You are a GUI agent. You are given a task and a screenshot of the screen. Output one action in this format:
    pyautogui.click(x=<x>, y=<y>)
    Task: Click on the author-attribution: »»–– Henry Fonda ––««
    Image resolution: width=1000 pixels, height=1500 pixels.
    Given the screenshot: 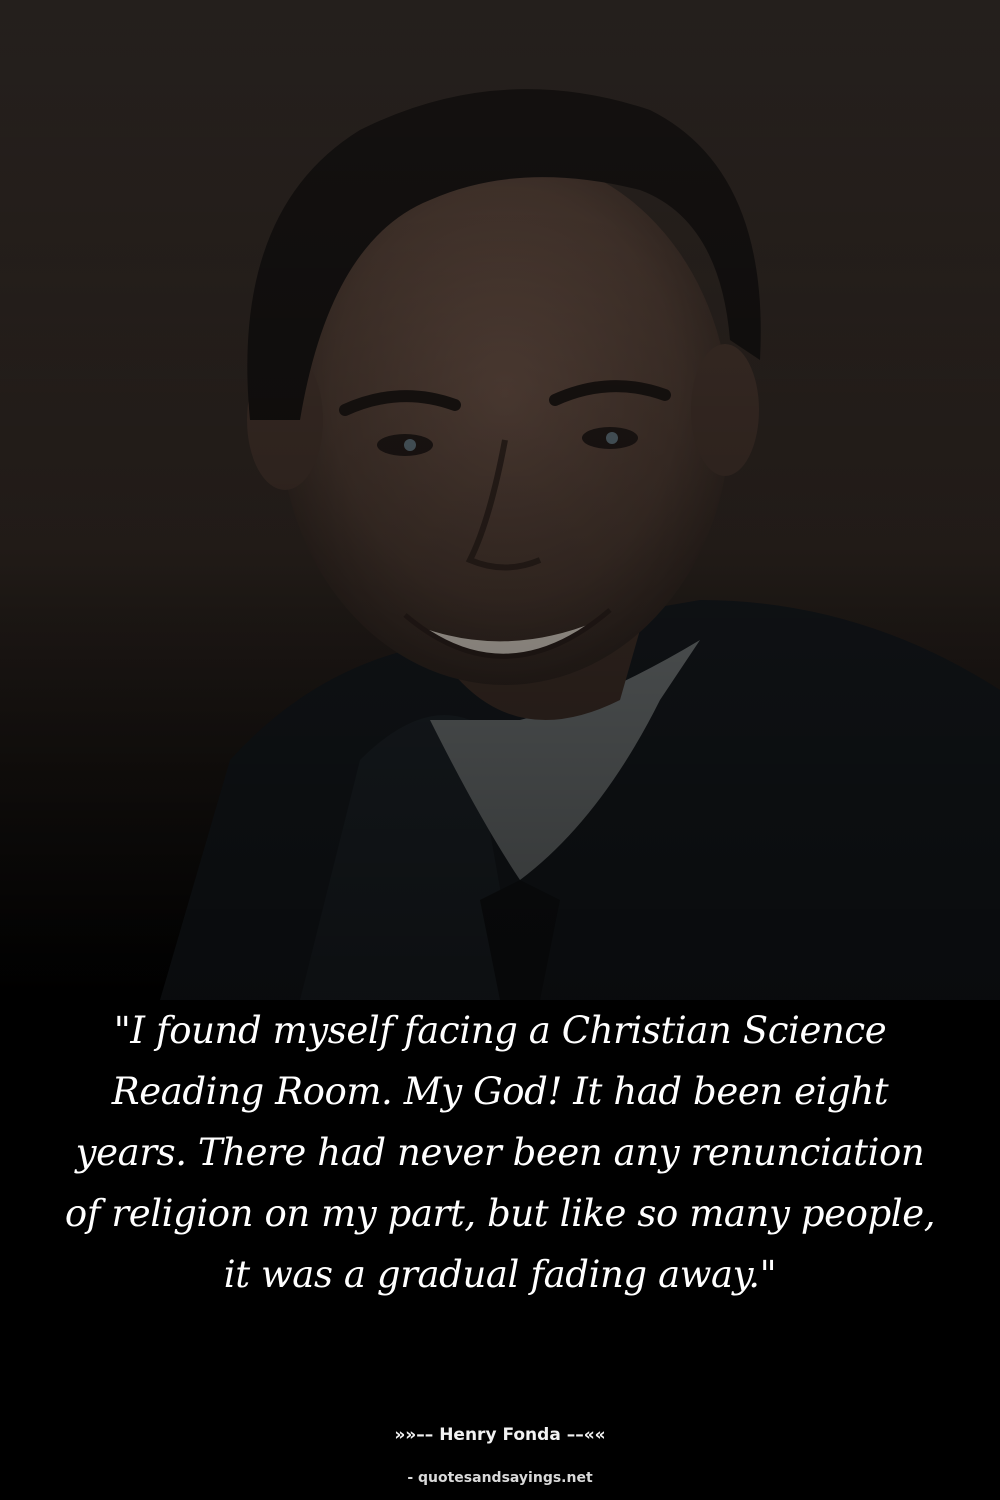 What is the action you would take?
    pyautogui.click(x=500, y=1435)
    